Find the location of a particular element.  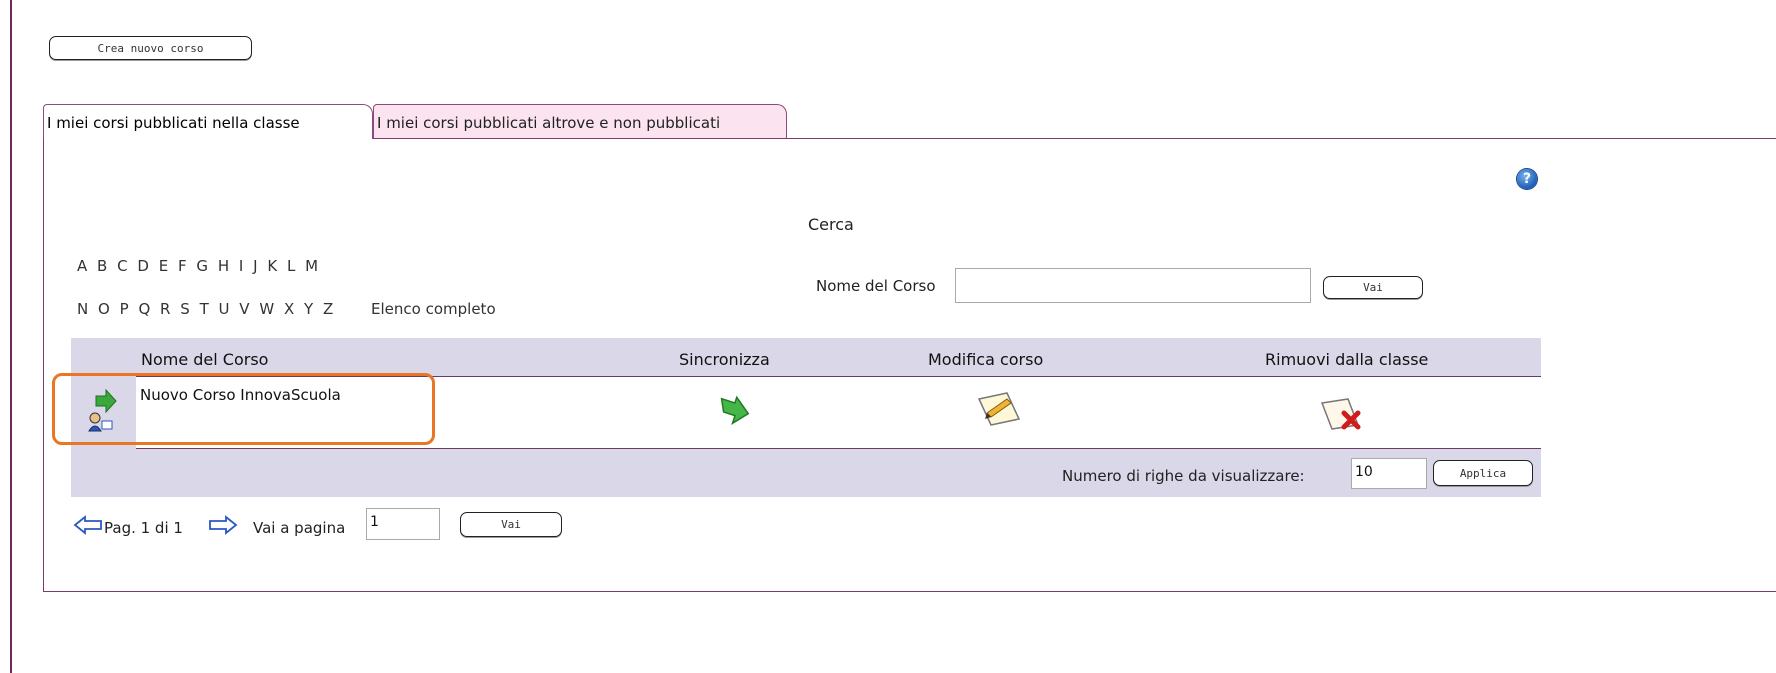

search-go-button: Vai is located at coordinates (1373, 287).